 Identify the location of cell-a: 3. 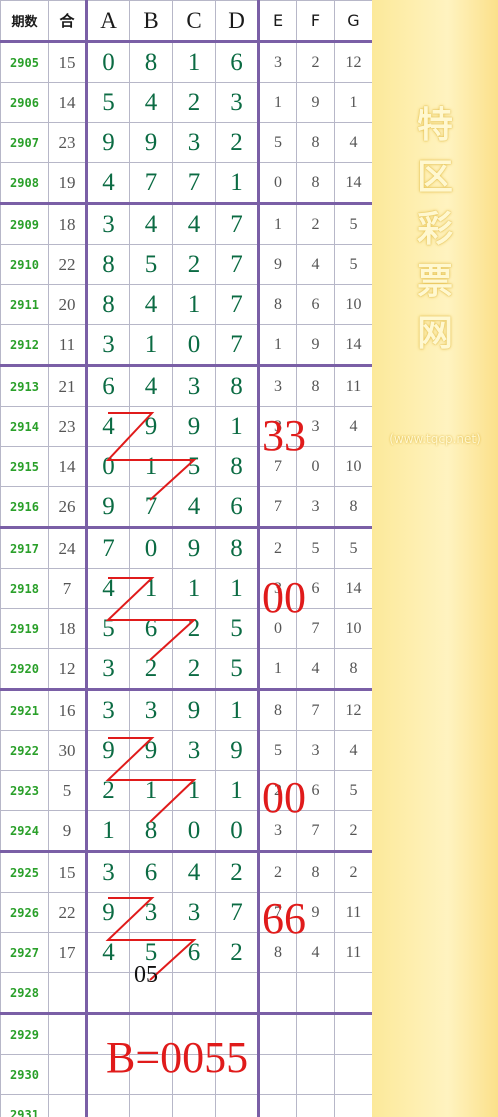
(108, 871).